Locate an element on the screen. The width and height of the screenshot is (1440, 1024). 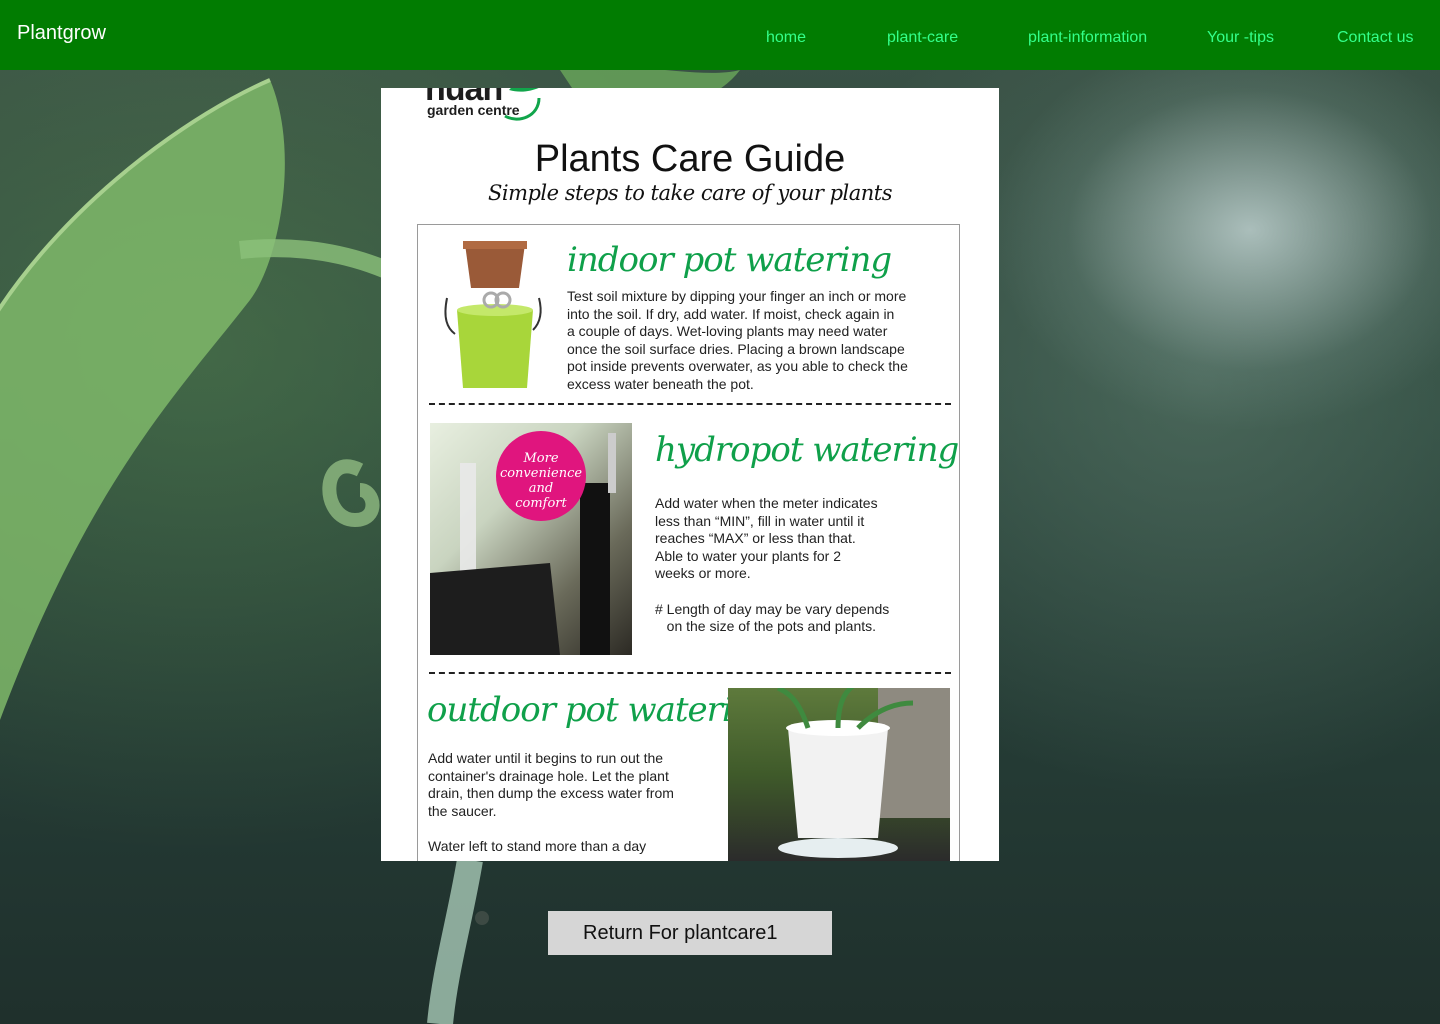
nav-contact-us-link: Contact us is located at coordinates (1375, 38).